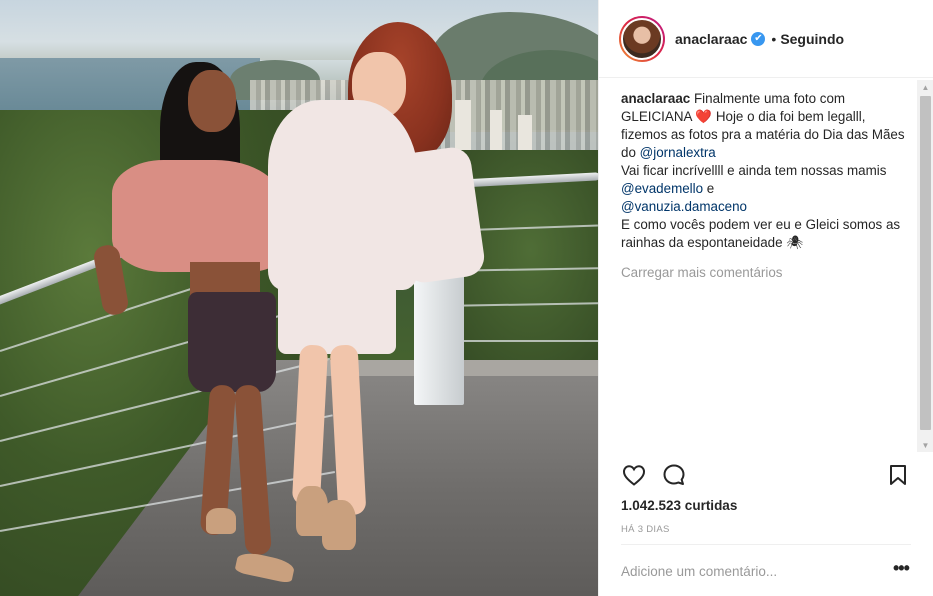  I want to click on add-comment-input, so click(746, 571).